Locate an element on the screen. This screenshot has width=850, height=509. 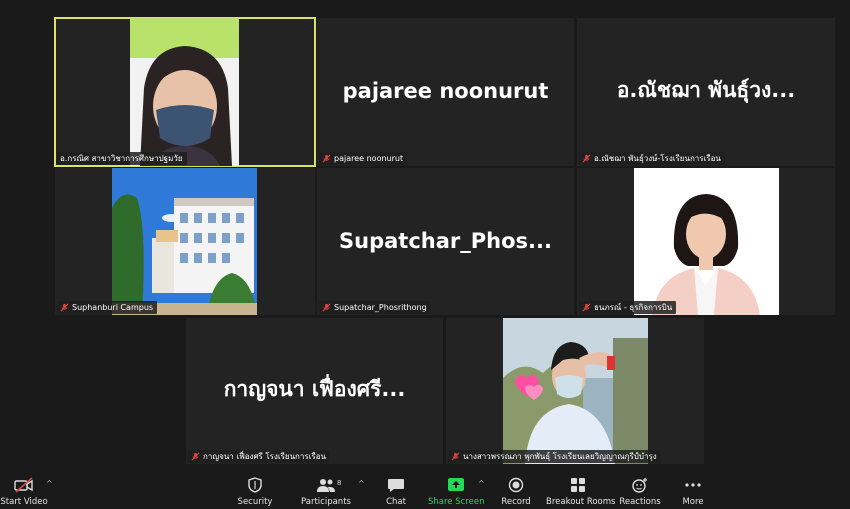
chat-button: Chat is located at coordinates (396, 488).